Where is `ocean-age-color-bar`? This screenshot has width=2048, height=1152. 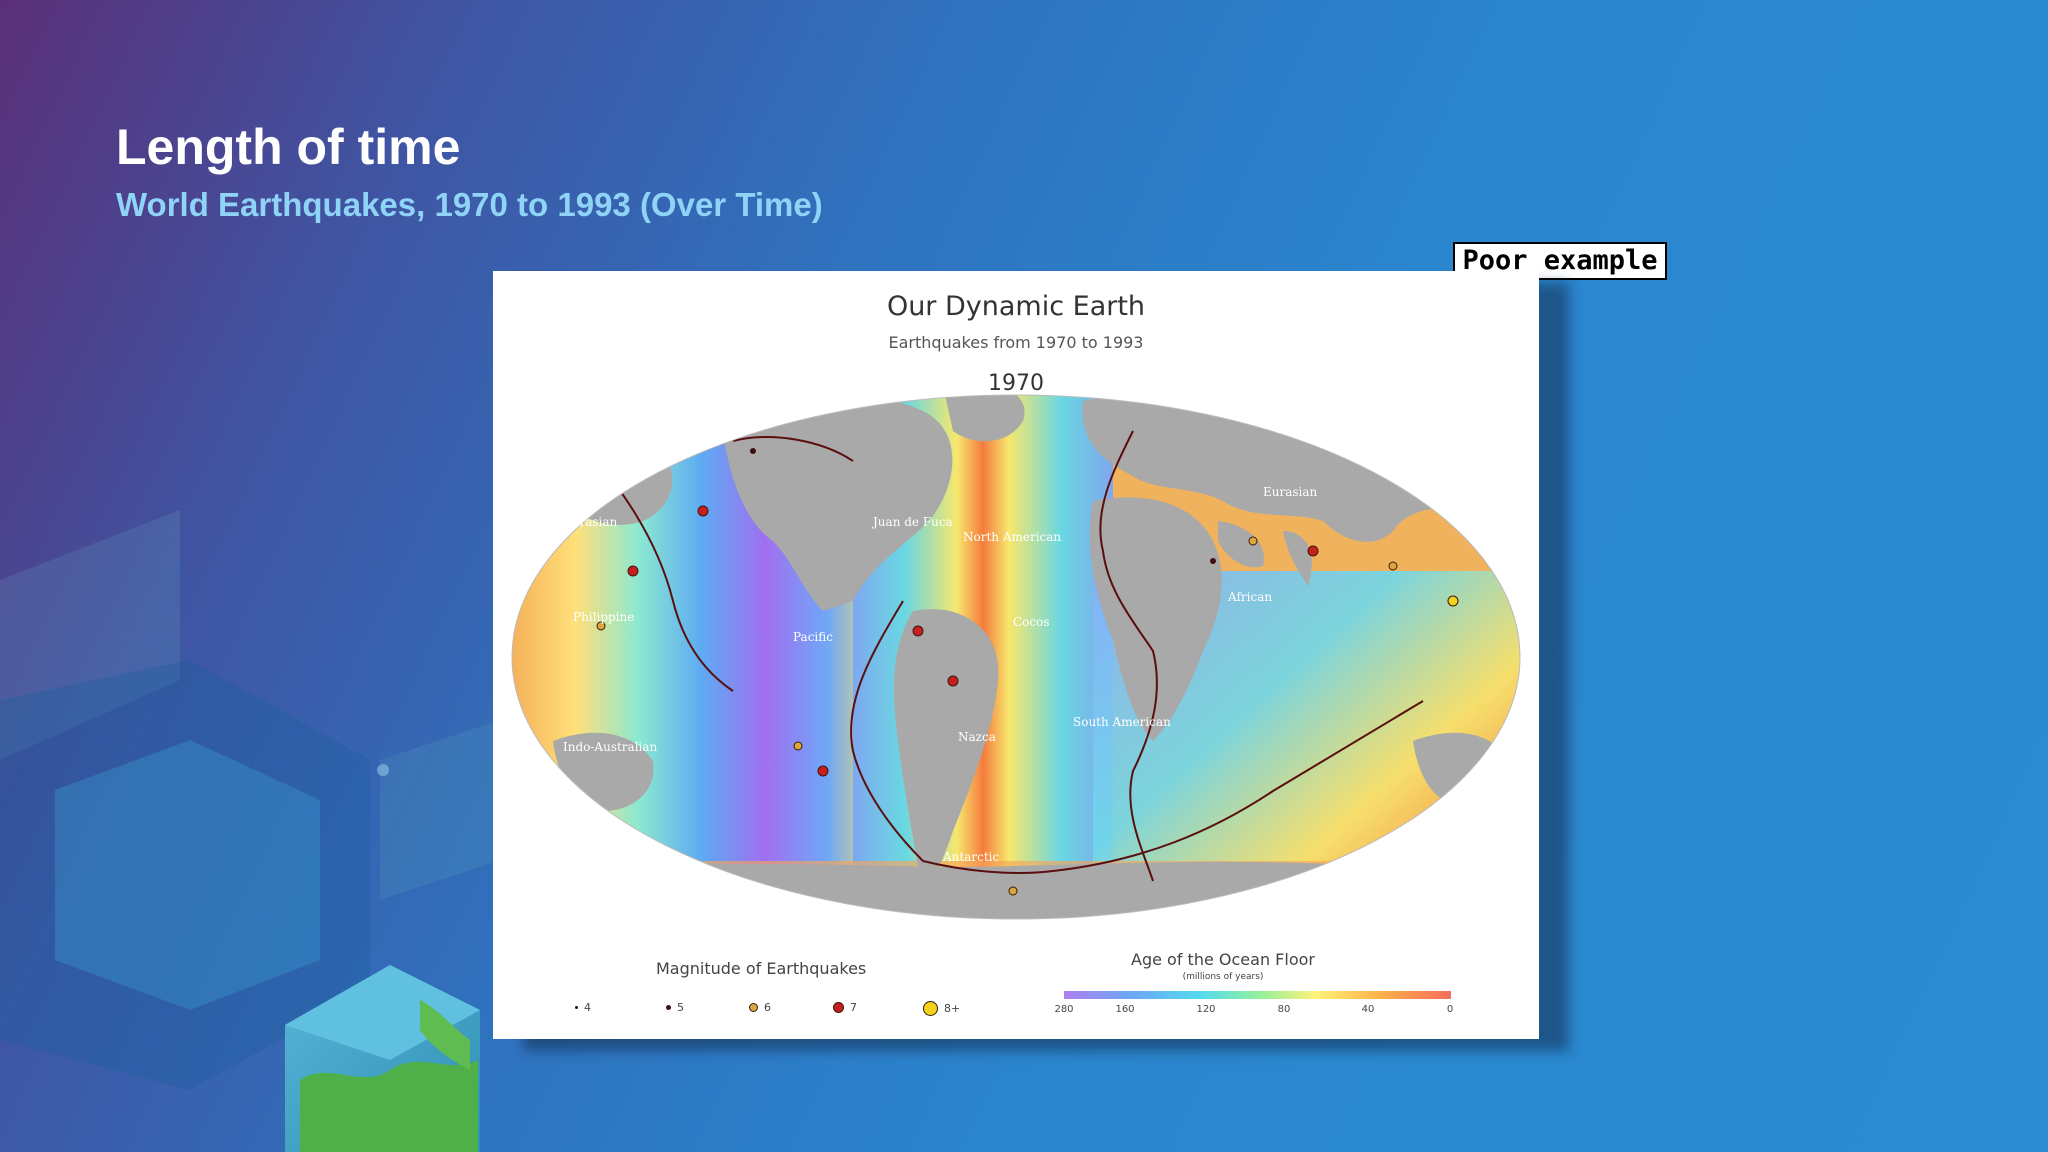 ocean-age-color-bar is located at coordinates (1257, 995).